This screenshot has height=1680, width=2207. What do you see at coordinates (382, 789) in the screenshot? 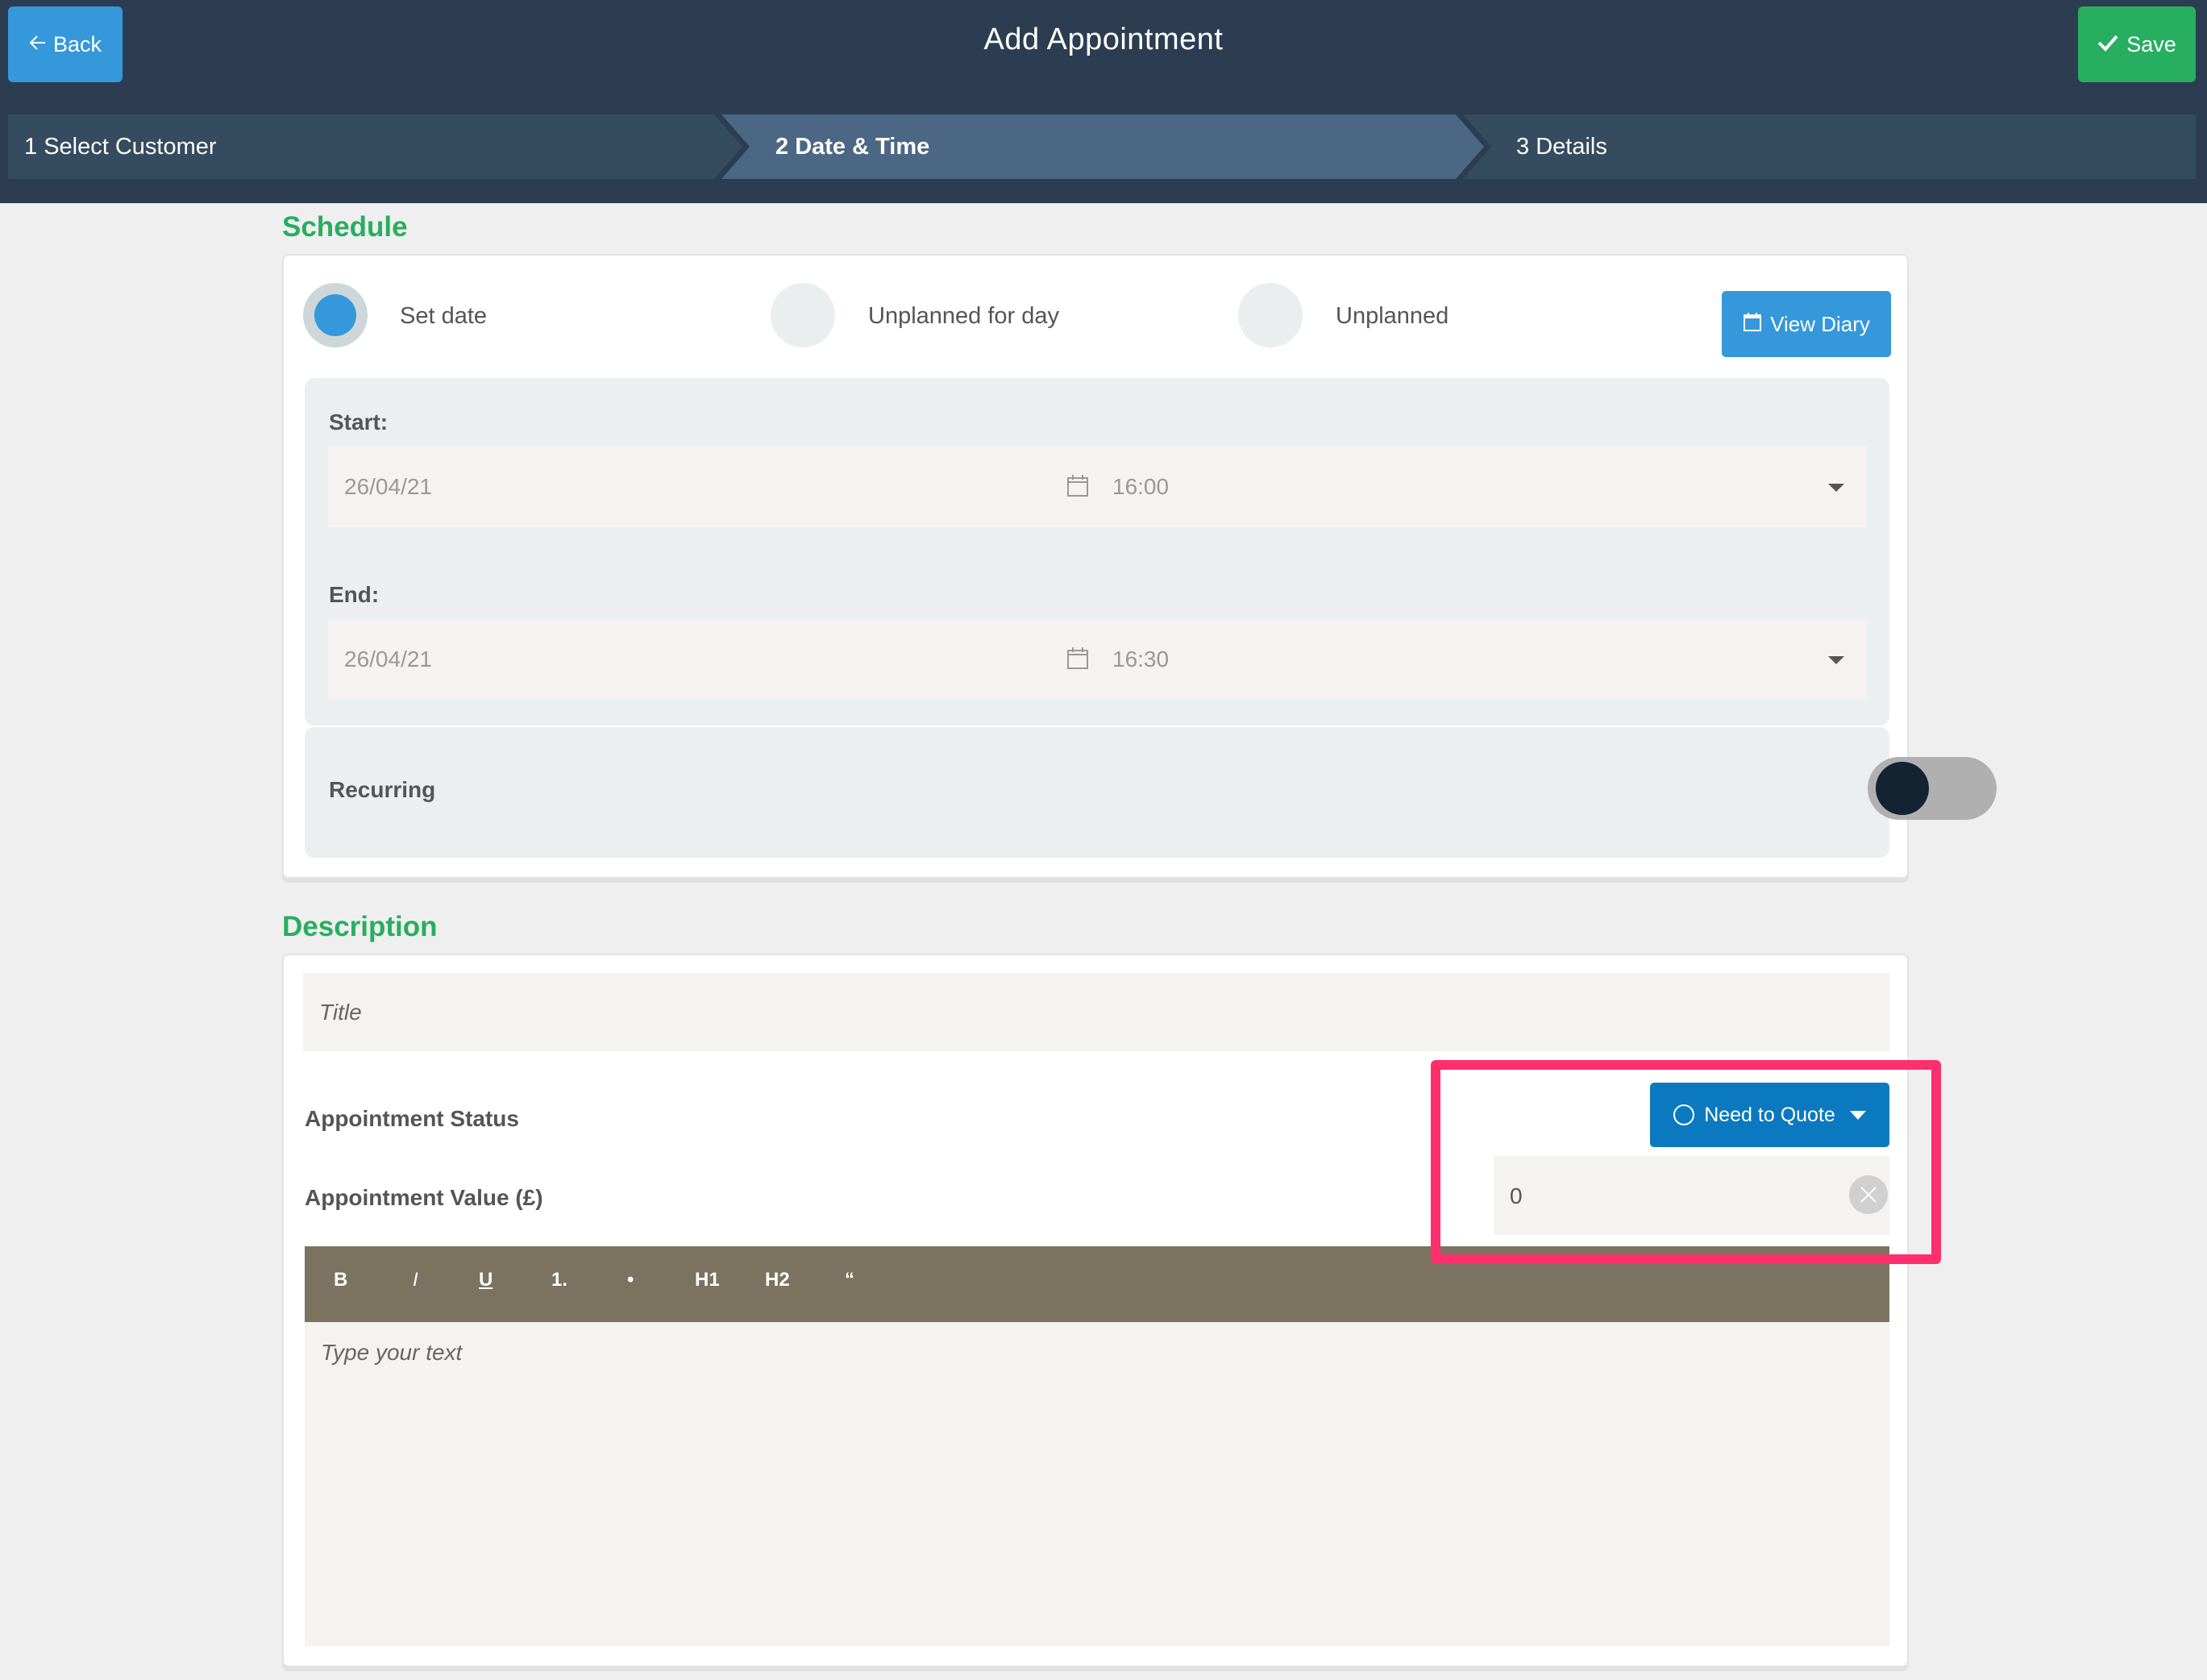
I see `recurring-label: Recurring` at bounding box center [382, 789].